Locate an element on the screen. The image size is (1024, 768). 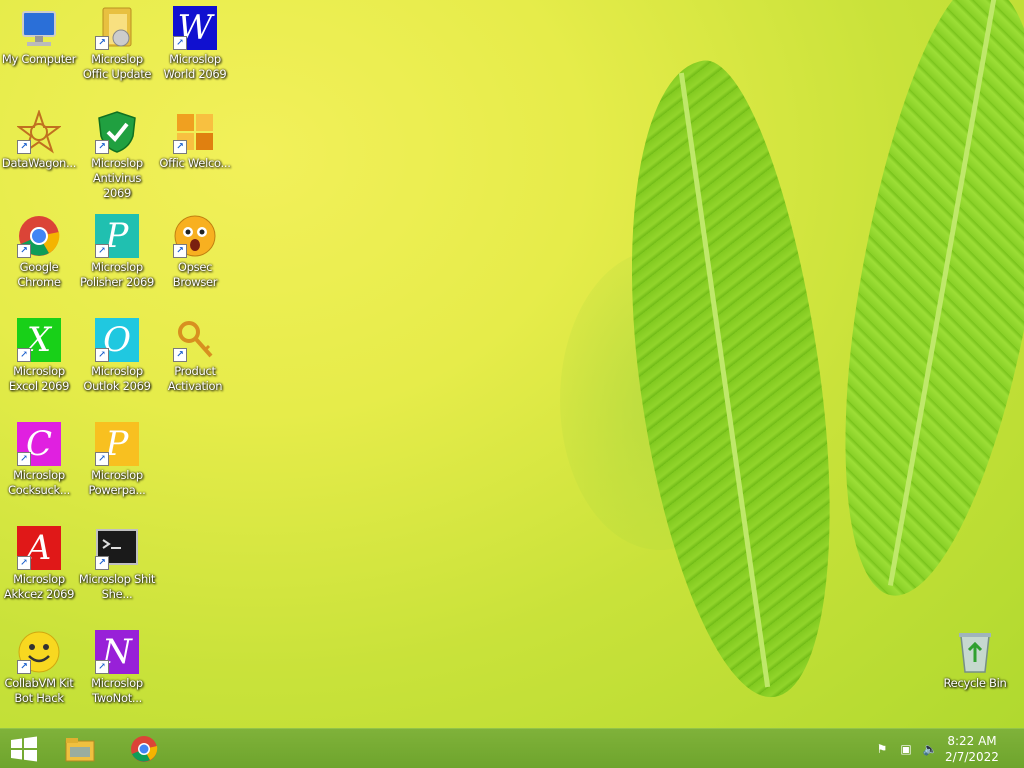
terminal-icon: ↗ is located at coordinates (117, 548).